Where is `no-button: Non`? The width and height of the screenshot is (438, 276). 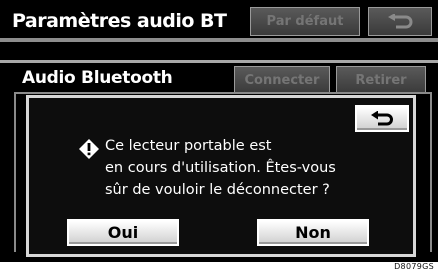
no-button: Non is located at coordinates (313, 232).